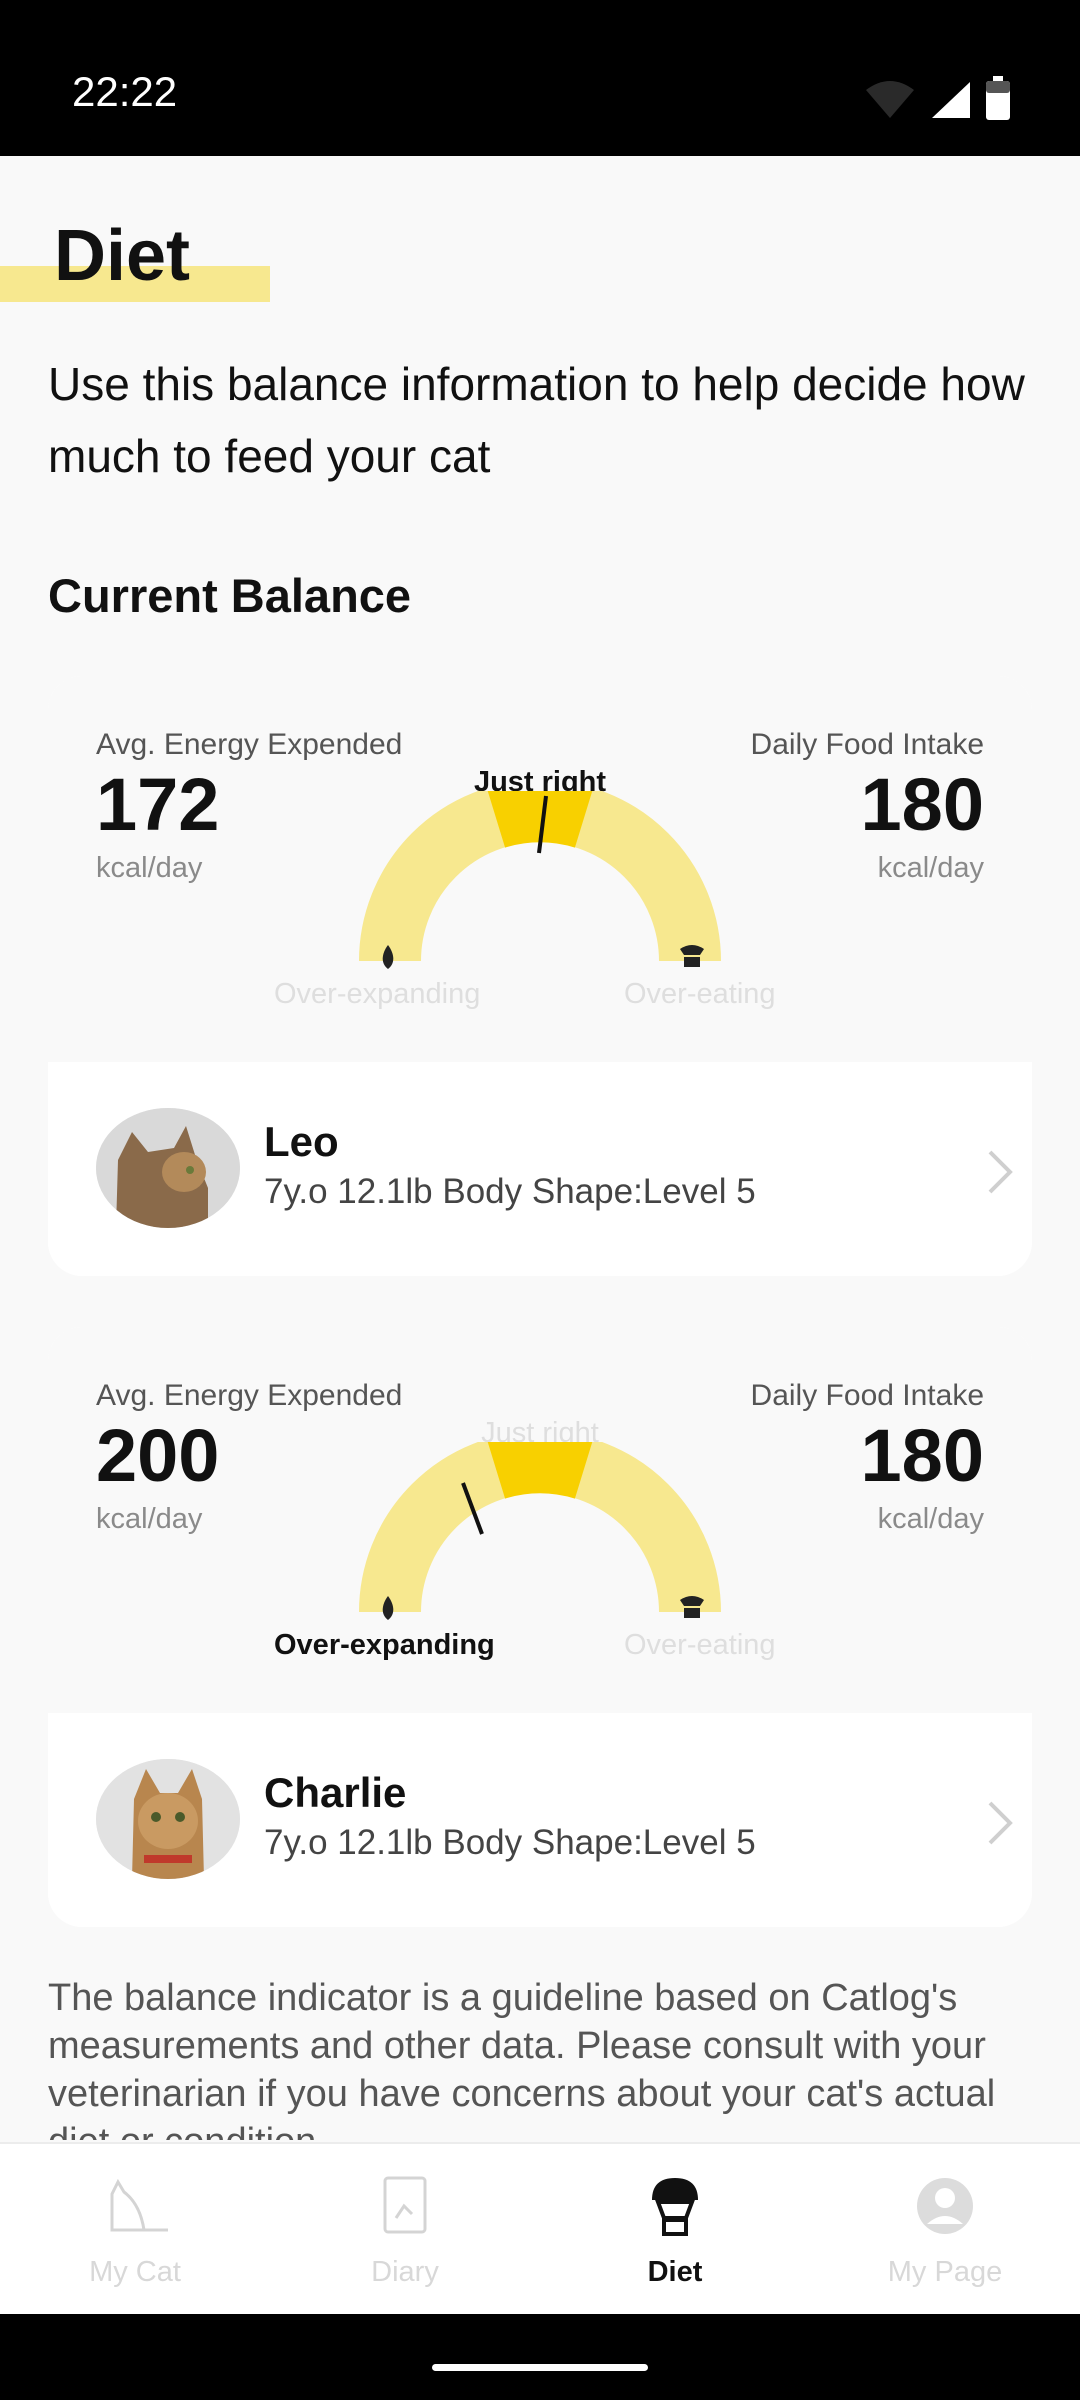 Image resolution: width=1080 pixels, height=2400 pixels. I want to click on status-bar: 22:22, so click(540, 78).